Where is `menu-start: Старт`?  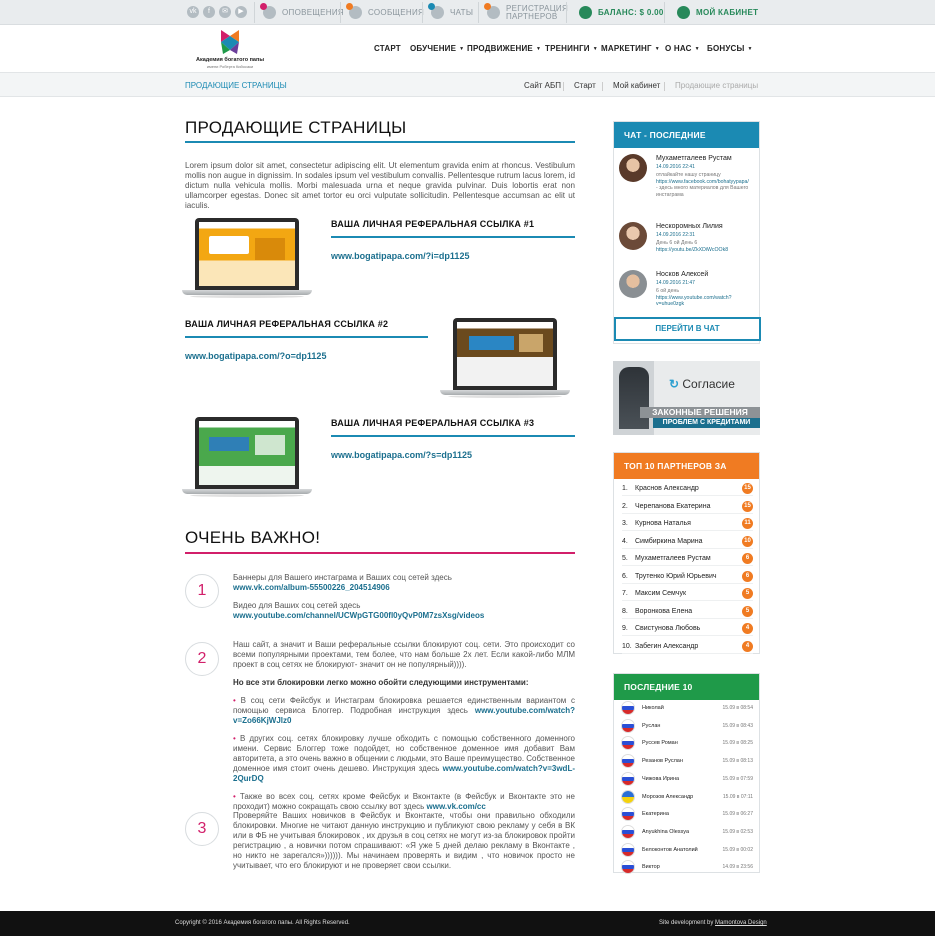
menu-start: Старт is located at coordinates (387, 48).